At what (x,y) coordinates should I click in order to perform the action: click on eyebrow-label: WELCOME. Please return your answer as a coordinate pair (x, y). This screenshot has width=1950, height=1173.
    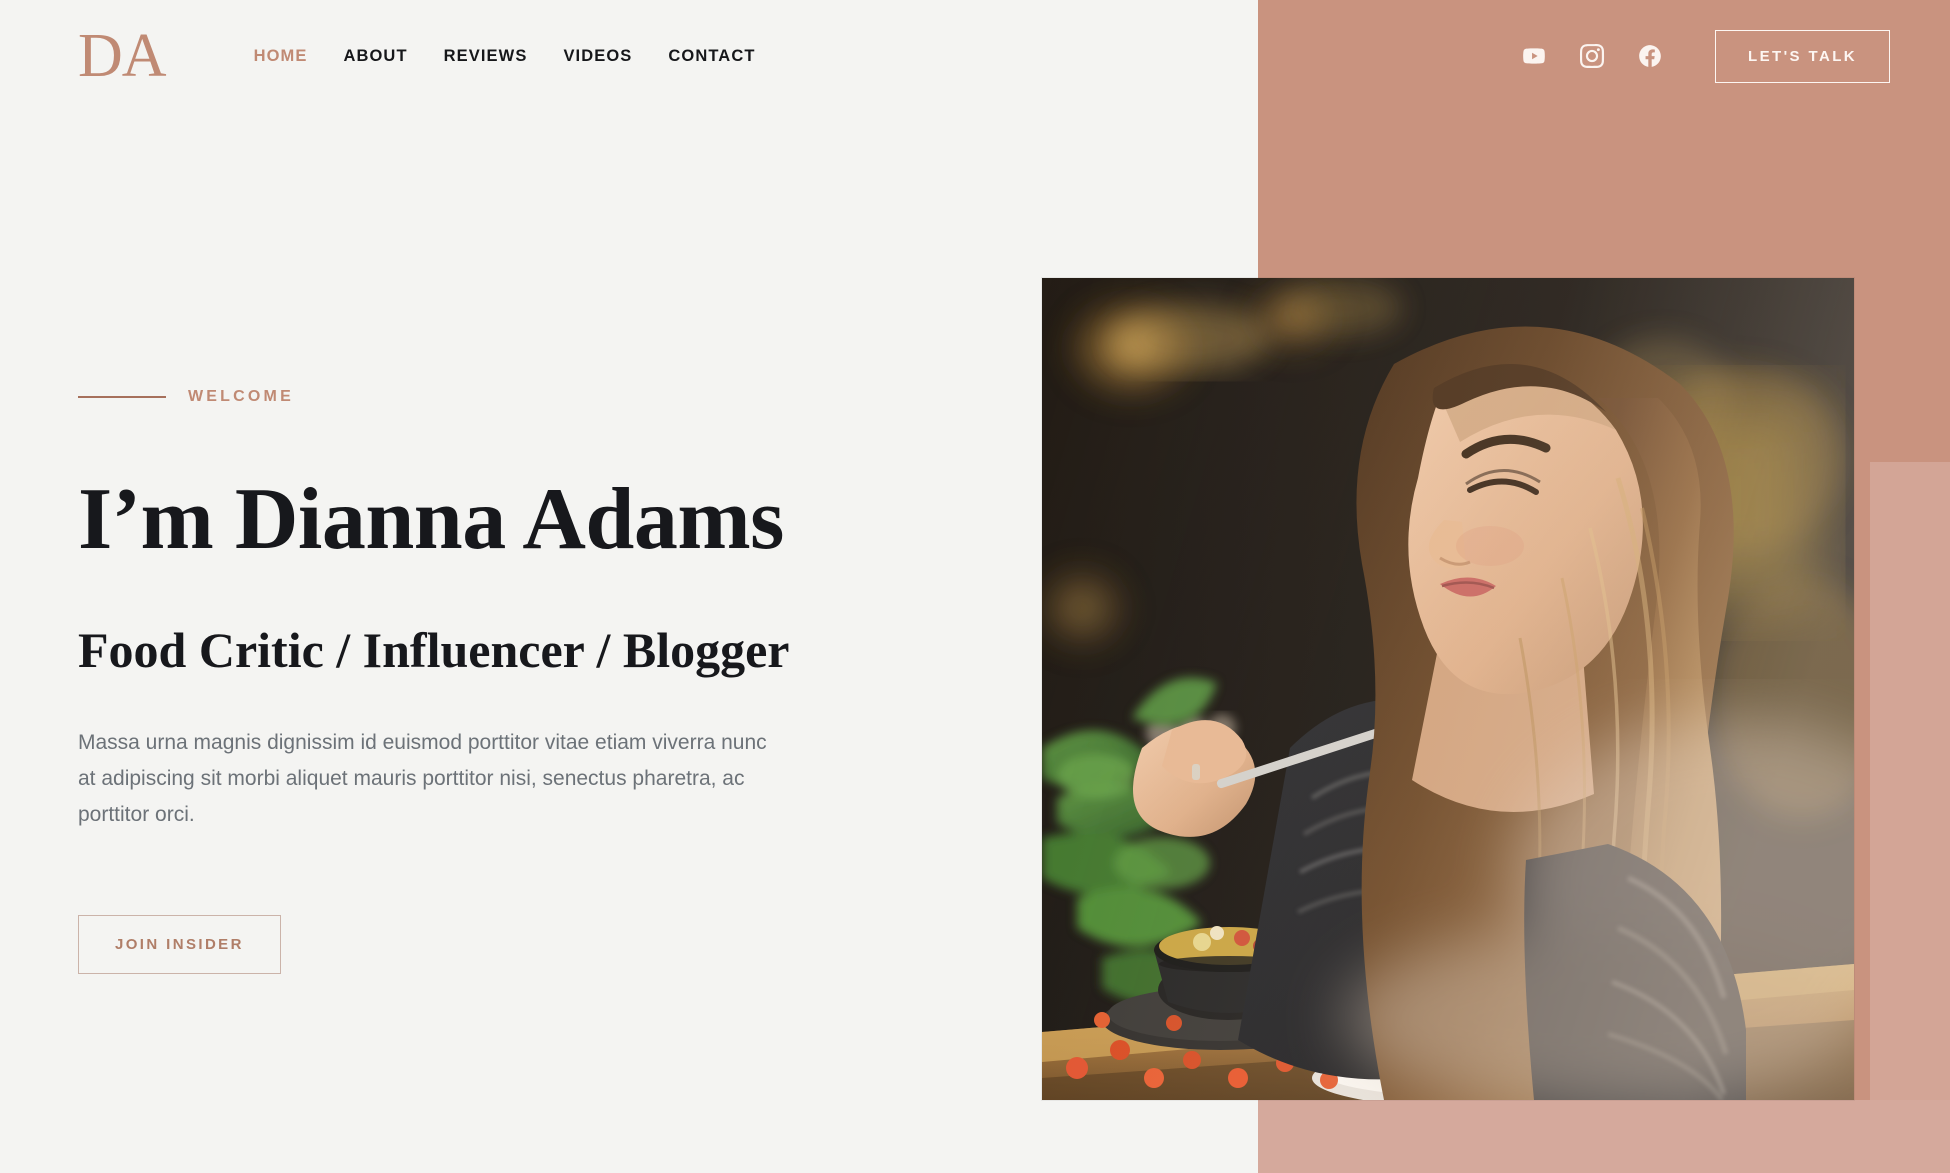
    Looking at the image, I should click on (241, 396).